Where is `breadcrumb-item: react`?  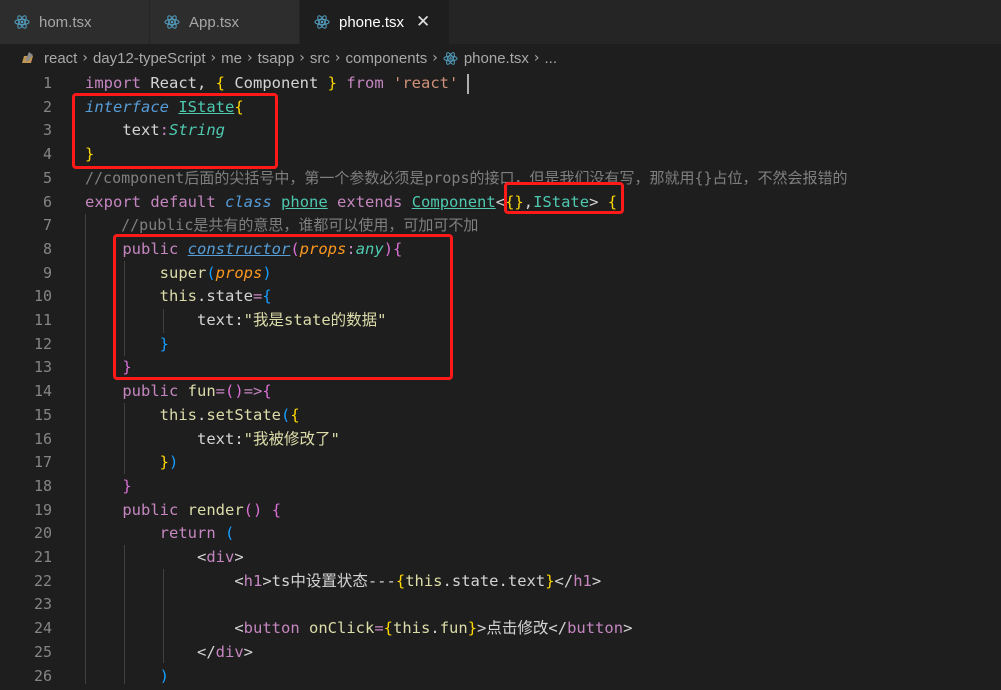
breadcrumb-item: react is located at coordinates (60, 58).